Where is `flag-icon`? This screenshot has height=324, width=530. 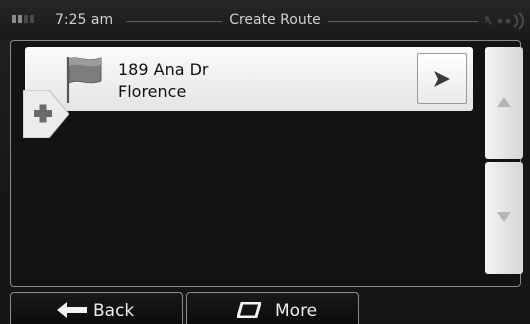 flag-icon is located at coordinates (84, 80).